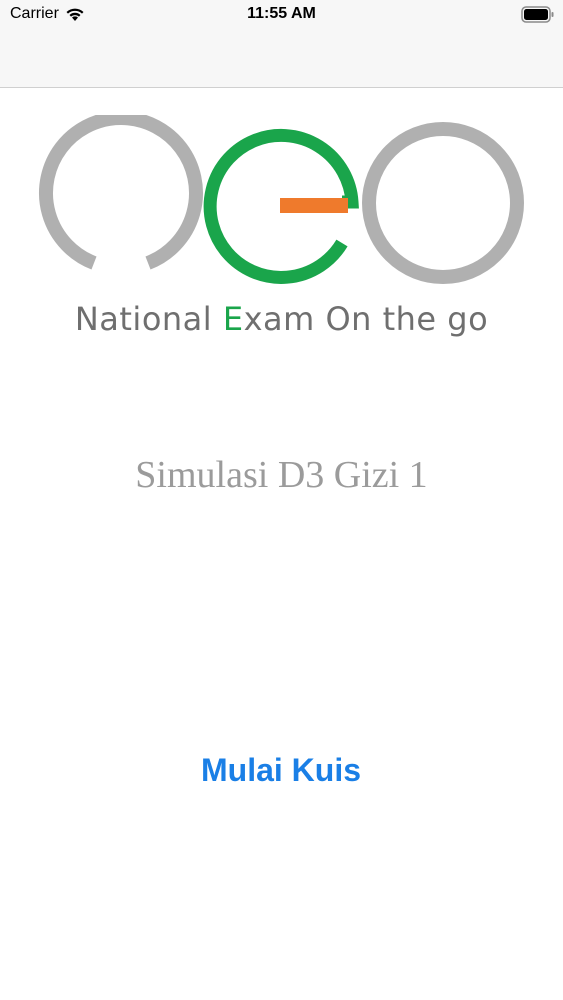 Image resolution: width=563 pixels, height=1000 pixels. What do you see at coordinates (148, 319) in the screenshot?
I see `tagline-part-1: National` at bounding box center [148, 319].